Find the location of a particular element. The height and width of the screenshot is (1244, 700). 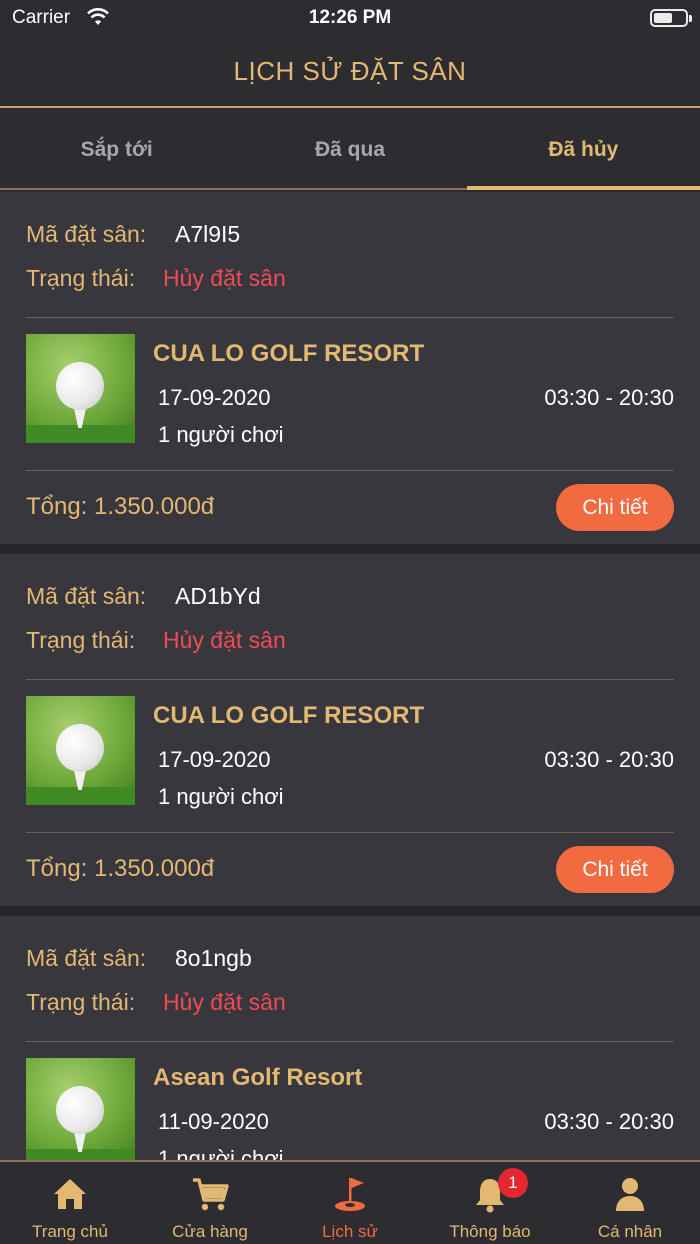

tabbar-label: Lịch sử is located at coordinates (350, 1231).